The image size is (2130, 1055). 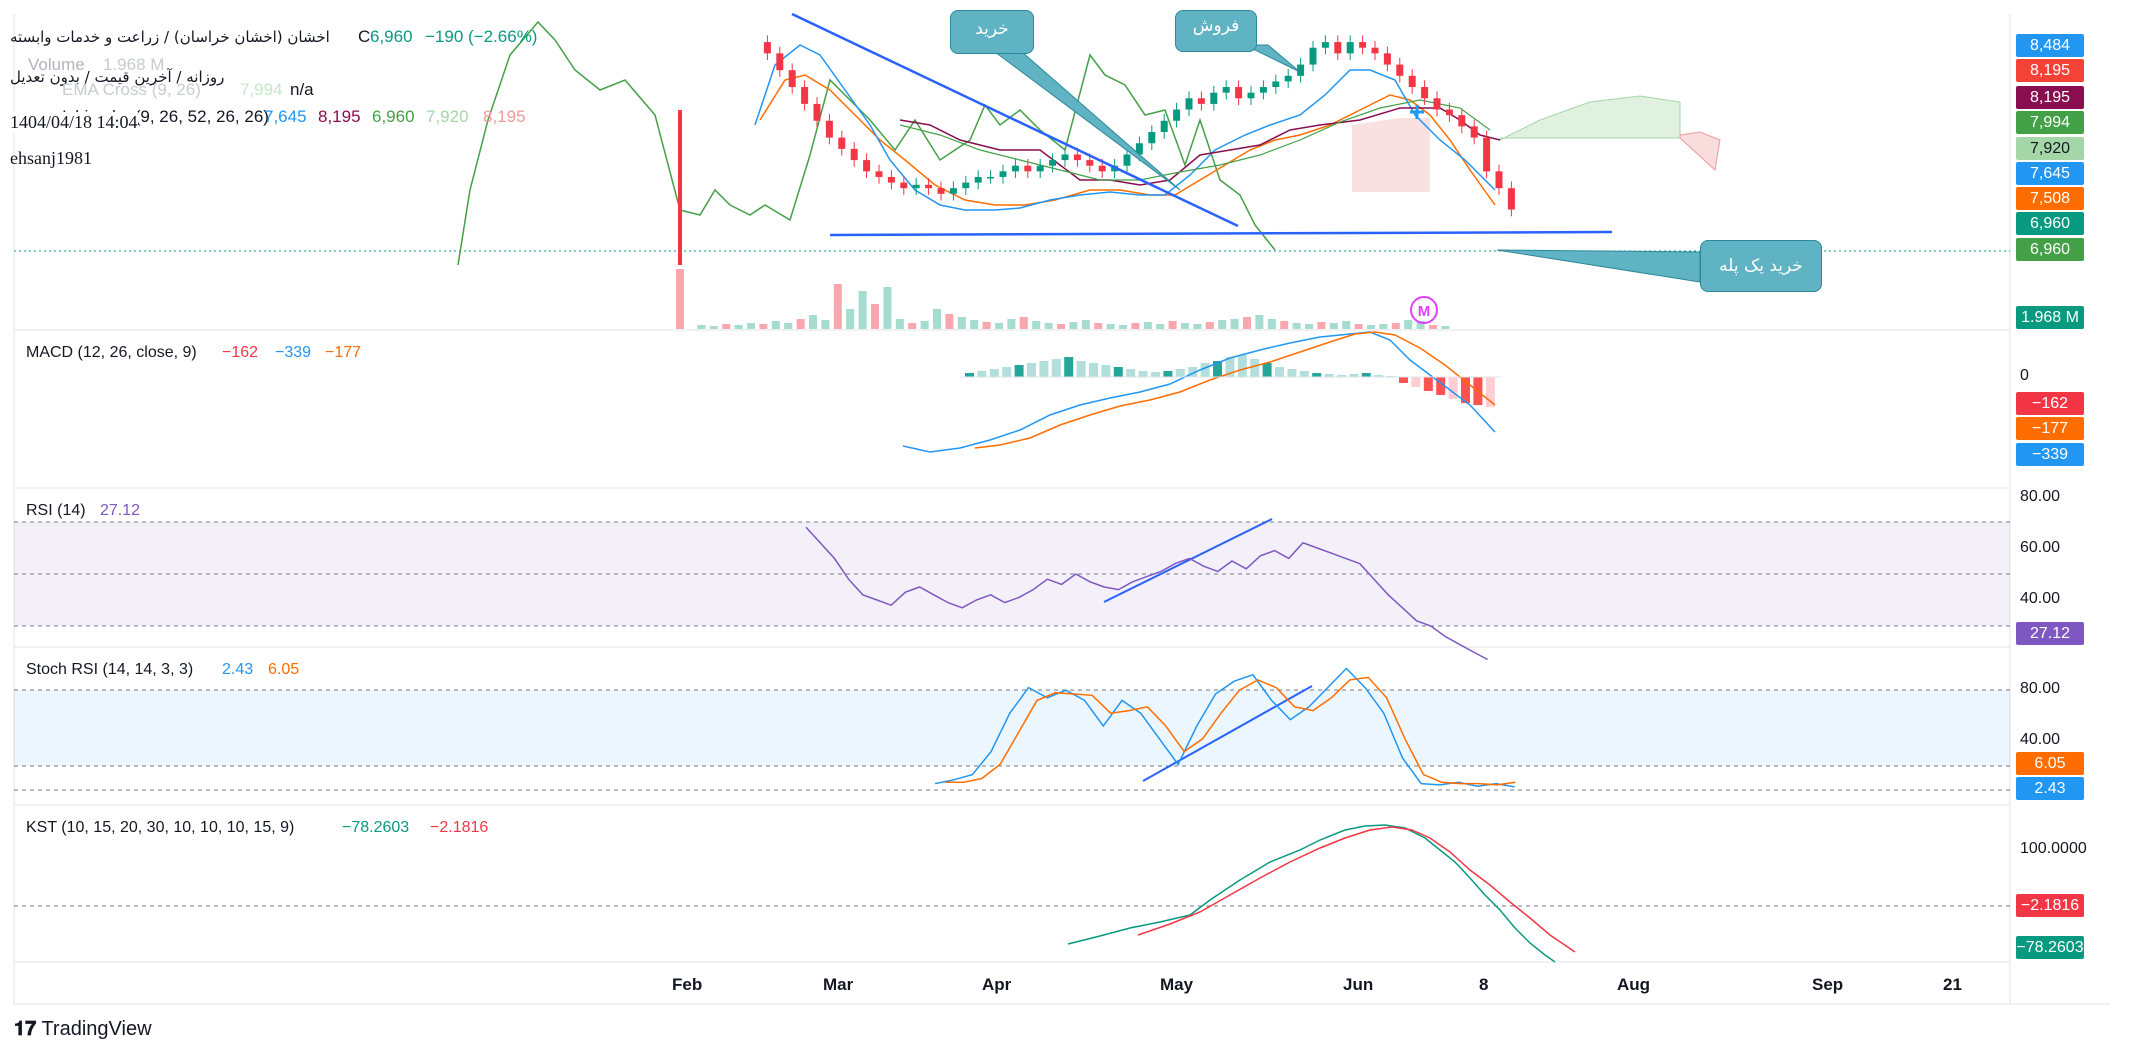 What do you see at coordinates (74, 122) in the screenshot?
I see `datetime: 1404/04/18 14:04` at bounding box center [74, 122].